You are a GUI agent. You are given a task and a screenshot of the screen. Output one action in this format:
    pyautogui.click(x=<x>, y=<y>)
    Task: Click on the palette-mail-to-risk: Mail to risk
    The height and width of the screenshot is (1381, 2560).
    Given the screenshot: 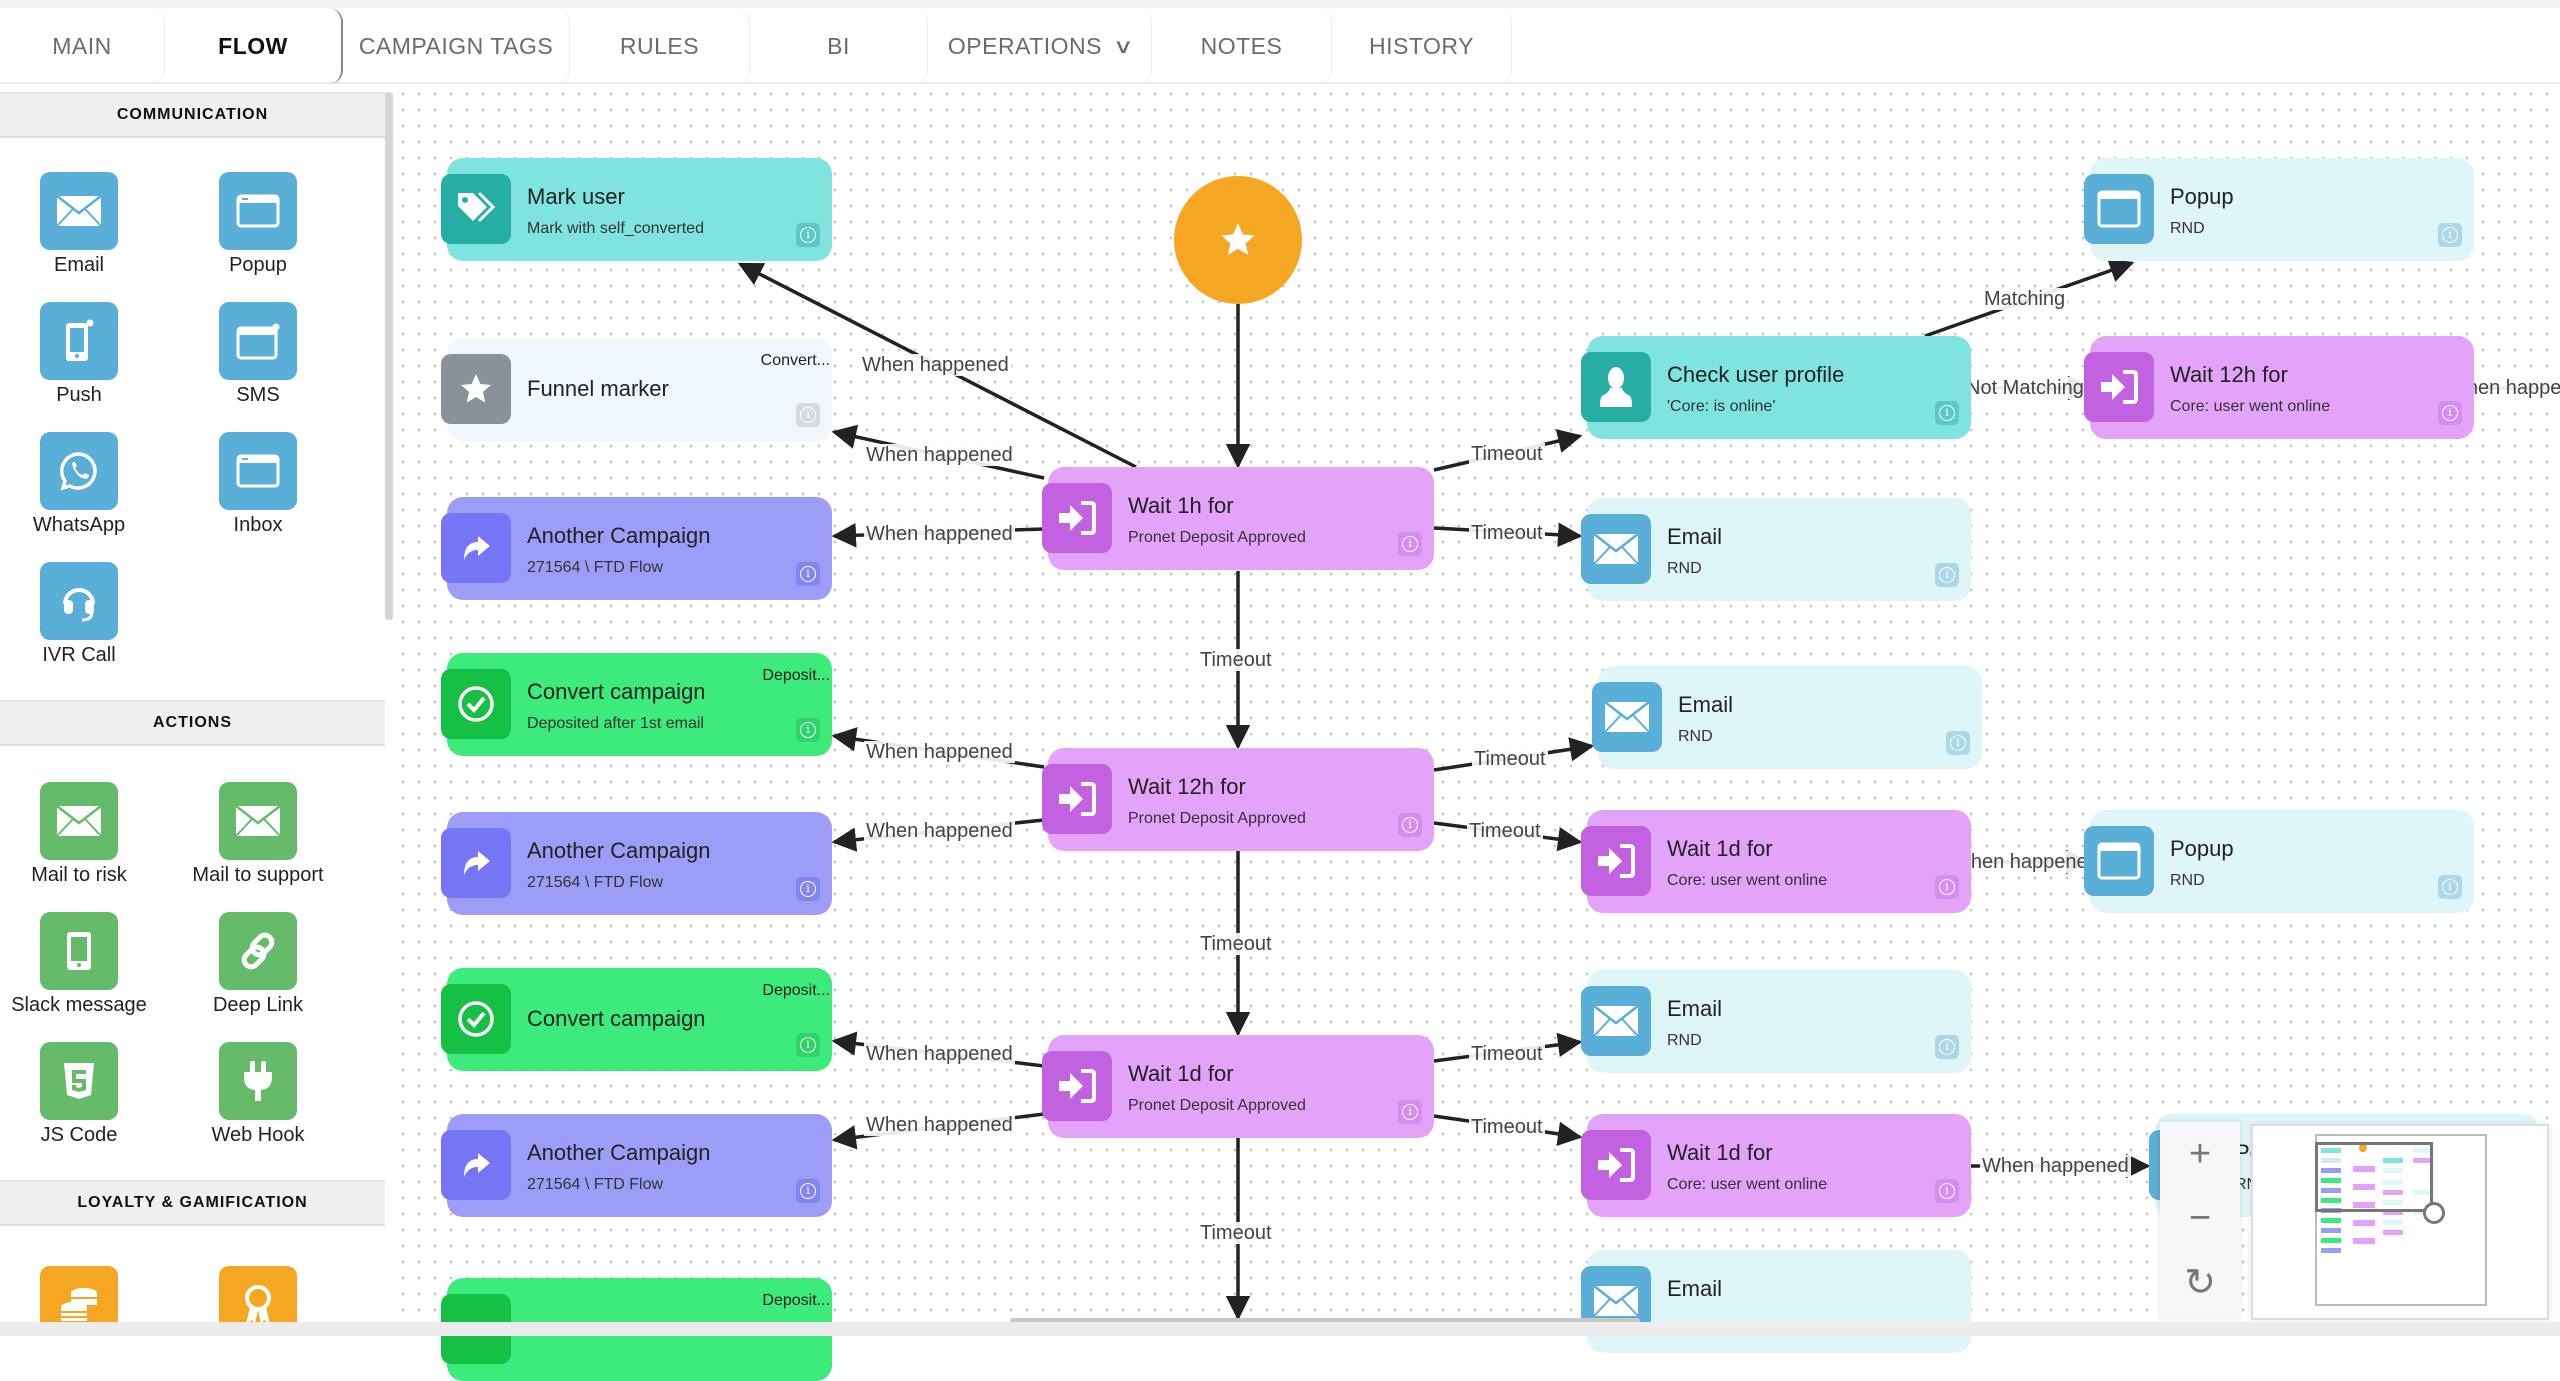 What is the action you would take?
    pyautogui.click(x=84, y=834)
    